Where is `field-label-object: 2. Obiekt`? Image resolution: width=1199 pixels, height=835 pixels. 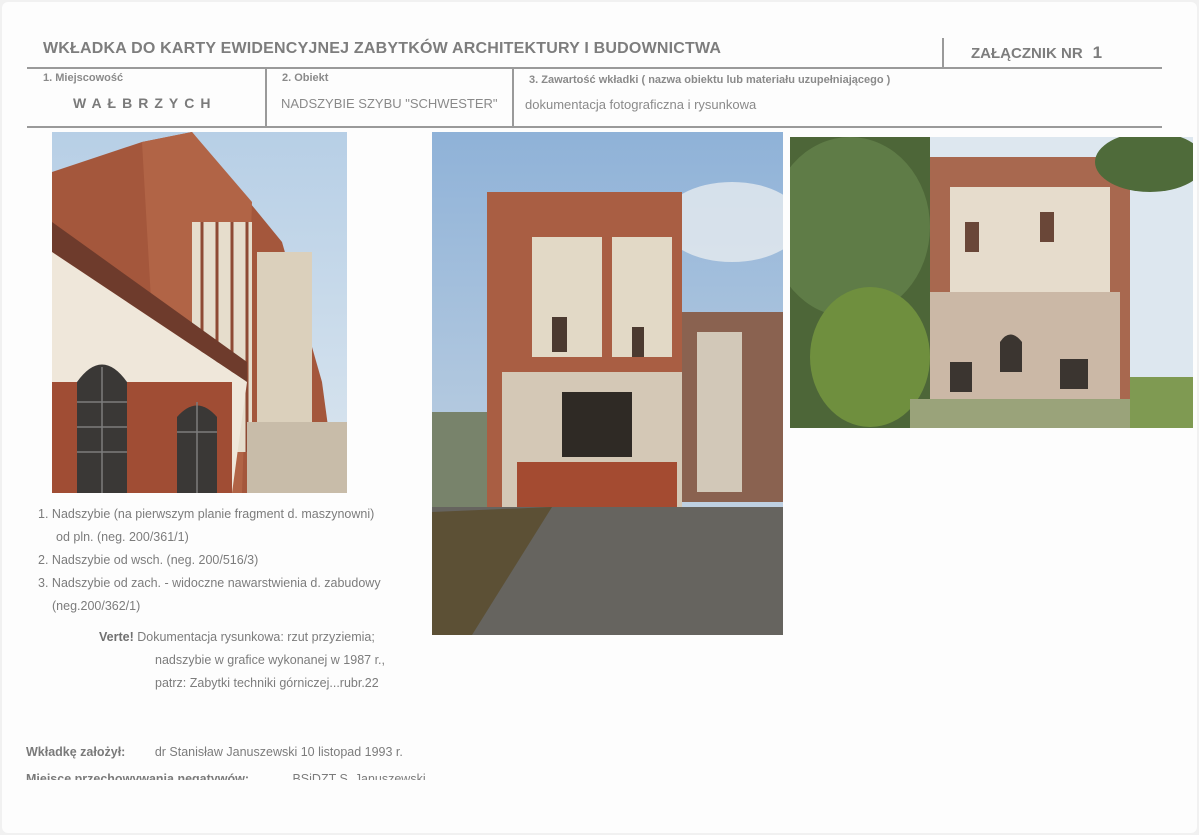
field-label-object: 2. Obiekt is located at coordinates (305, 78).